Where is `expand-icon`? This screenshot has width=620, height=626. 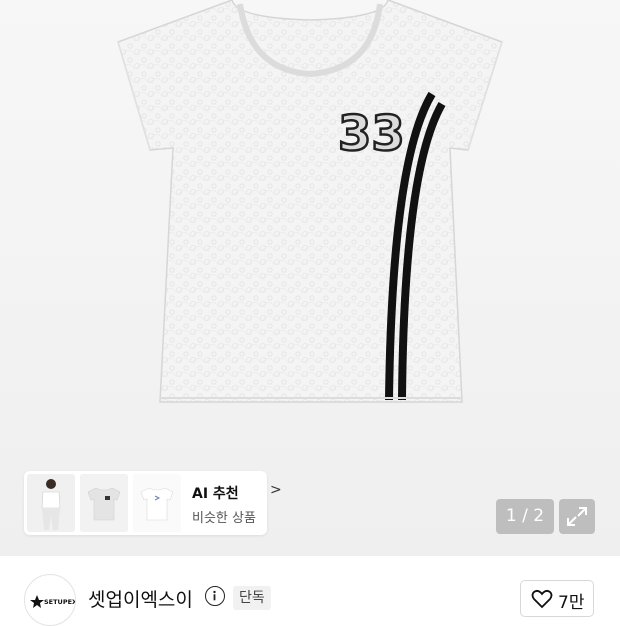
expand-icon is located at coordinates (577, 516).